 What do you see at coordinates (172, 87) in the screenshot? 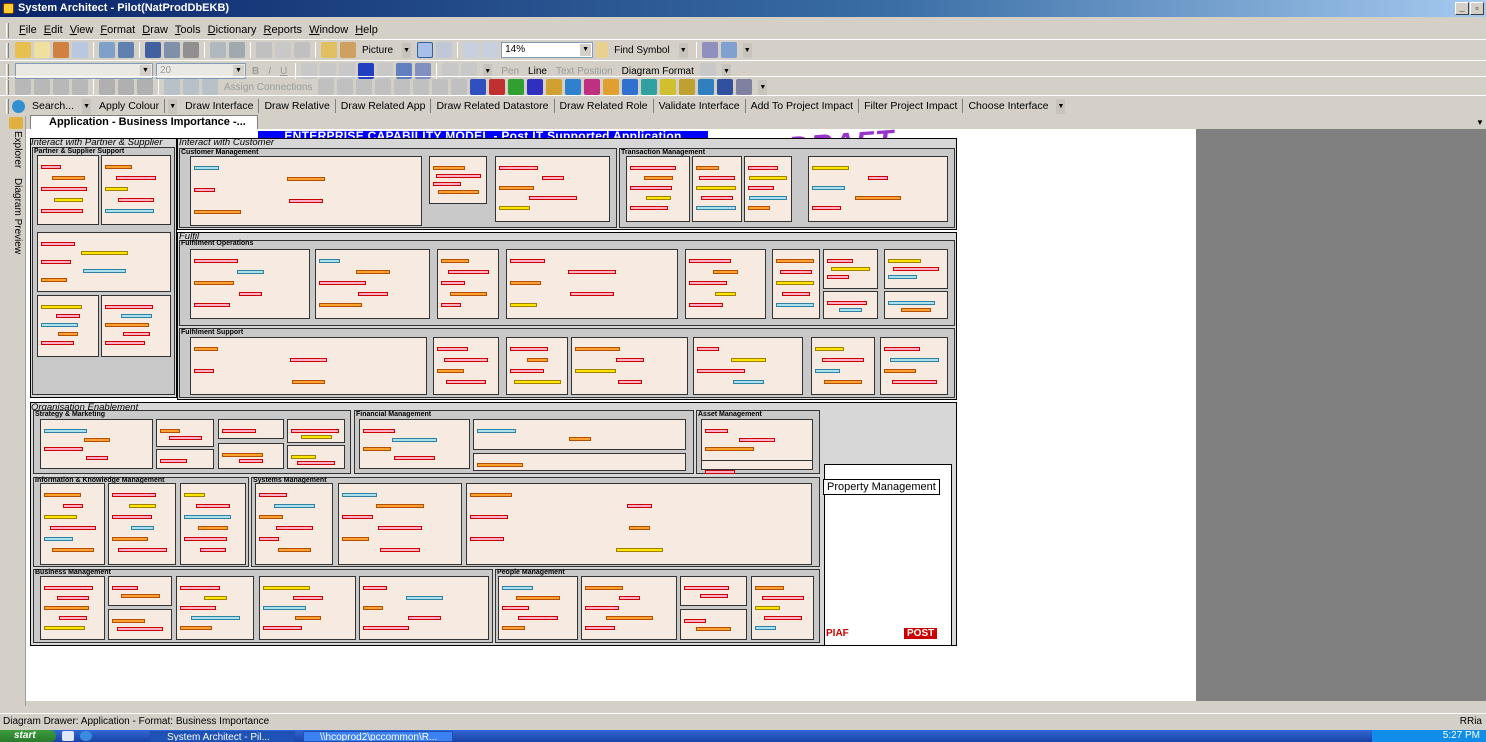
I see `route-icon` at bounding box center [172, 87].